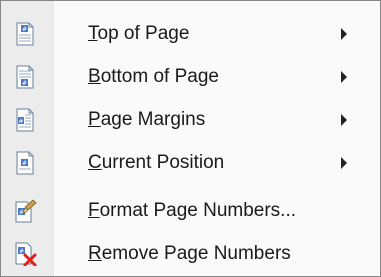 Image resolution: width=381 pixels, height=277 pixels. I want to click on page-bottom-icon: #, so click(25, 77).